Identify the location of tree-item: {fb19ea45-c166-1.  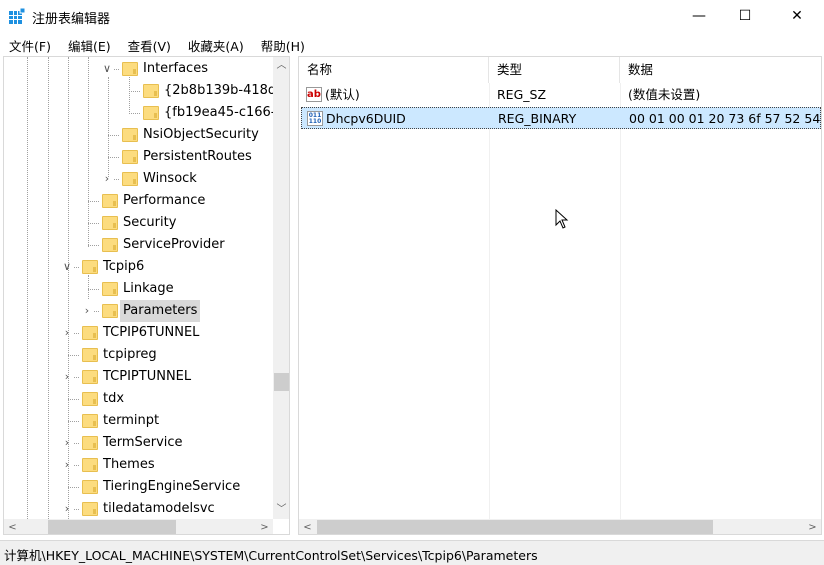
(144, 113).